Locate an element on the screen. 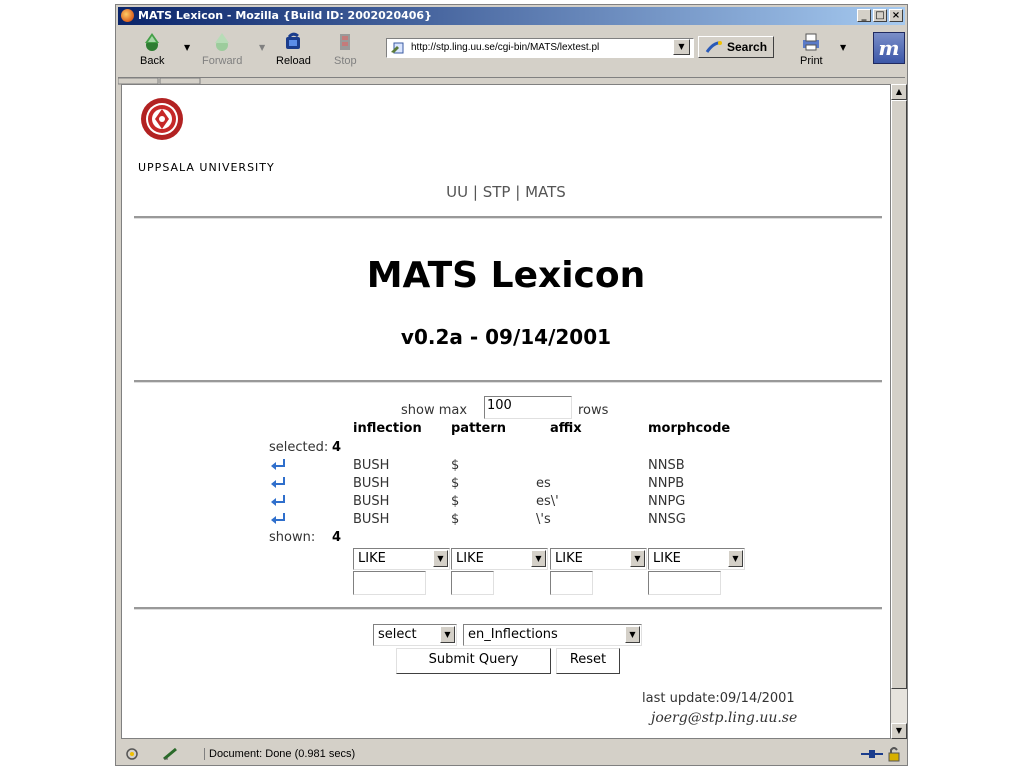 The image size is (1024, 768). composer-icon is located at coordinates (171, 754).